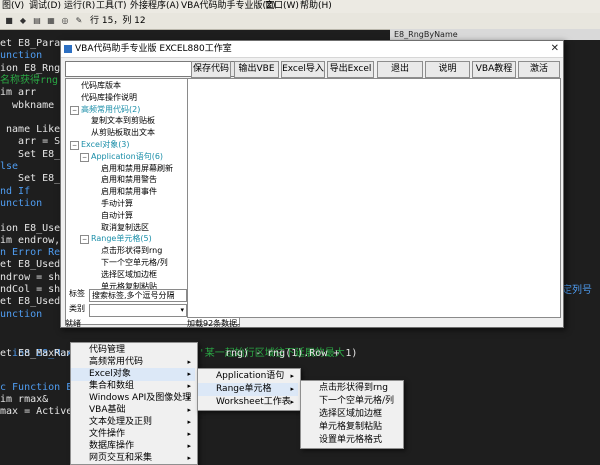 Image resolution: width=600 pixels, height=465 pixels. I want to click on menu-item: 网页交互和采集 ▸, so click(133, 458).